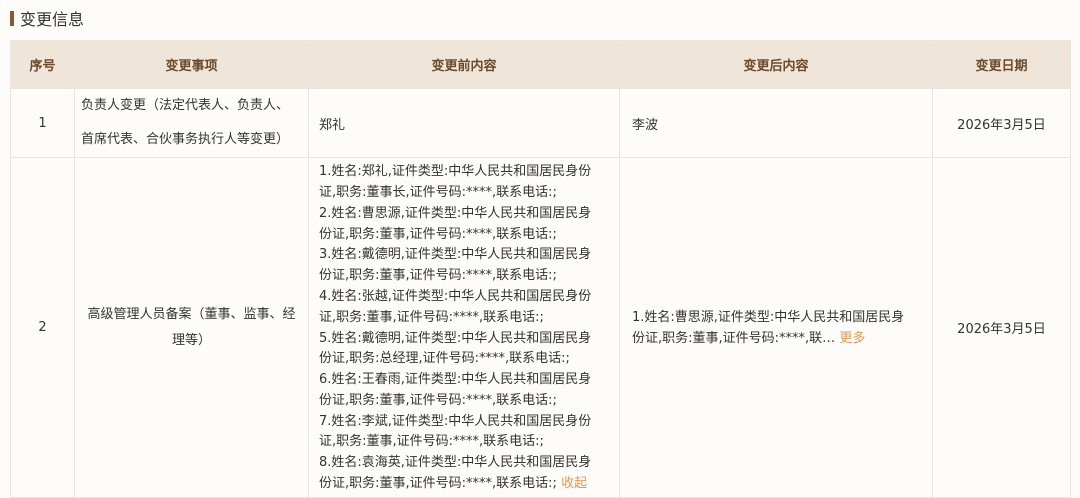 The height and width of the screenshot is (498, 1080). I want to click on row-index: 1, so click(42, 123).